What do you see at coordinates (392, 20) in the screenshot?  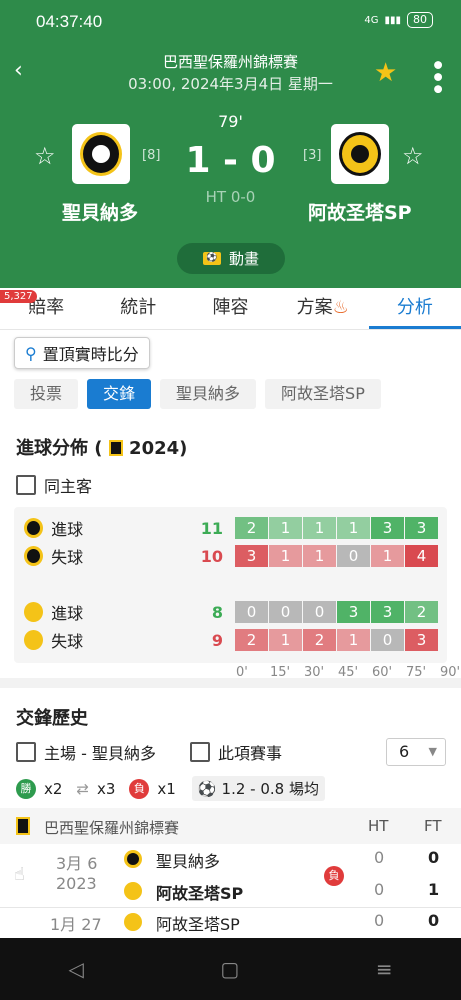 I see `signal-icon: ▮▮▮` at bounding box center [392, 20].